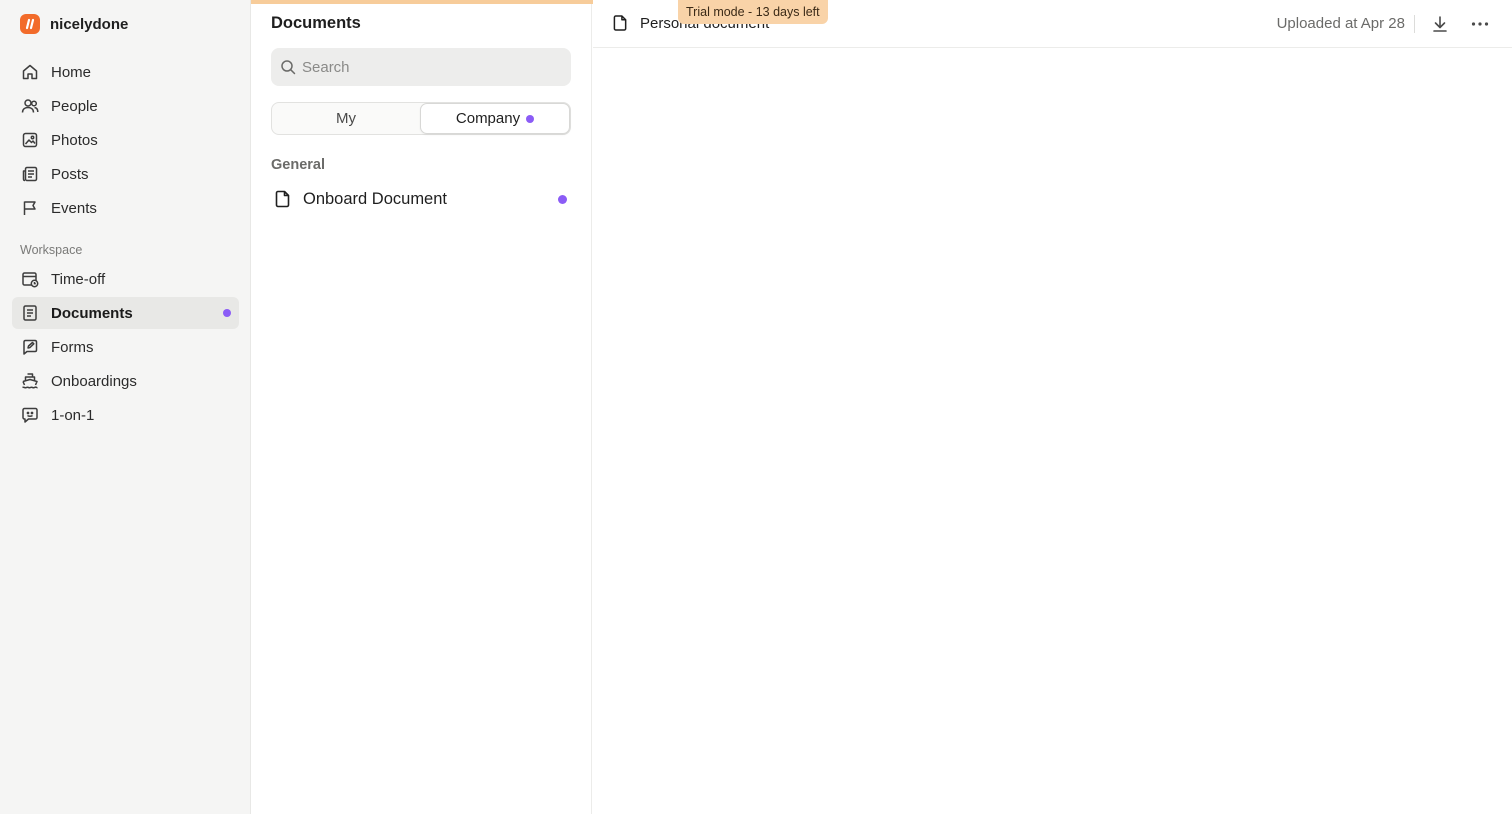 Image resolution: width=1512 pixels, height=814 pixels. I want to click on panel-title: Documents, so click(316, 23).